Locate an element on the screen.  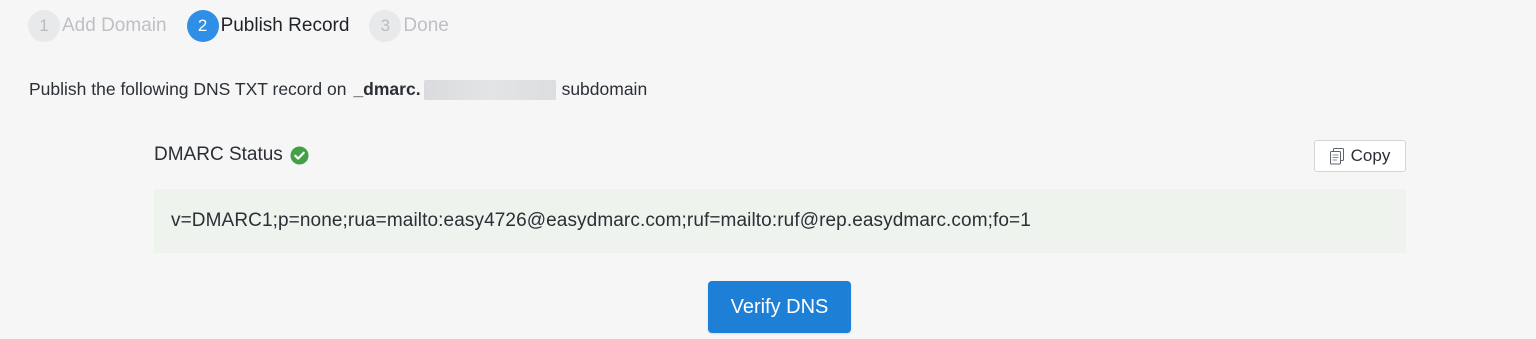
status-row: DMARC Status Copy is located at coordinates (780, 158).